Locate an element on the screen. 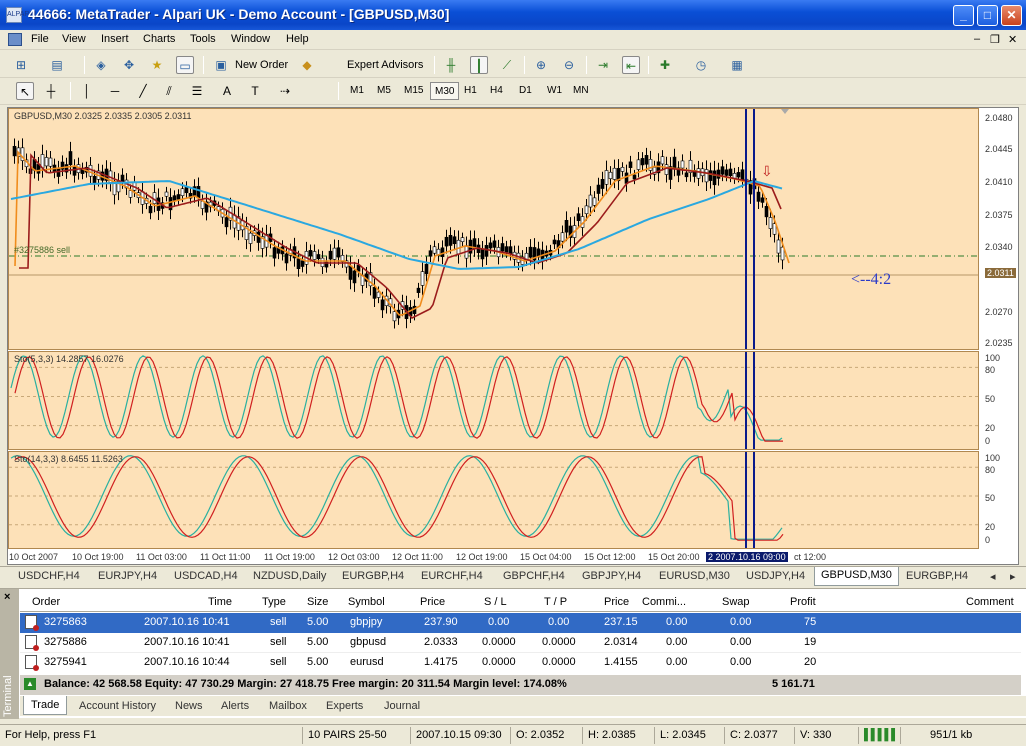  chart-tab: EURUSD,M30 is located at coordinates (694, 576).